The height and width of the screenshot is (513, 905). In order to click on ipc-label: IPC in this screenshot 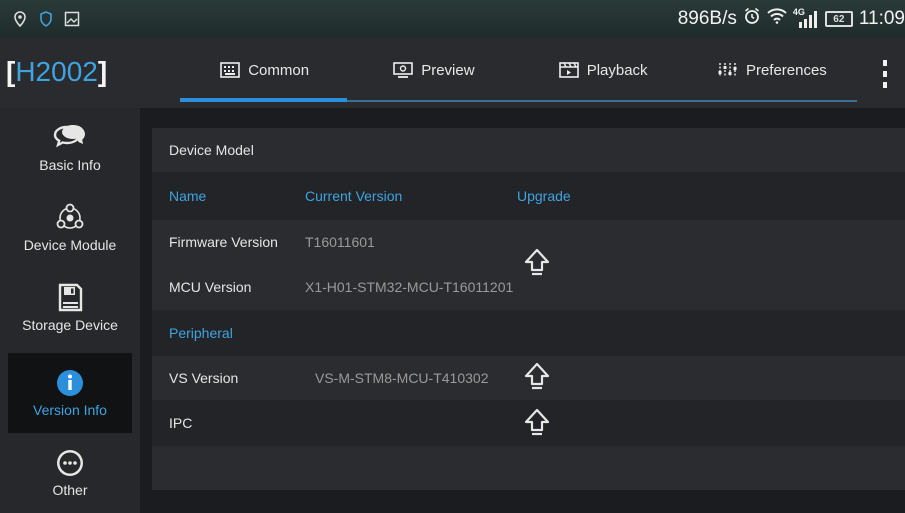, I will do `click(181, 423)`.